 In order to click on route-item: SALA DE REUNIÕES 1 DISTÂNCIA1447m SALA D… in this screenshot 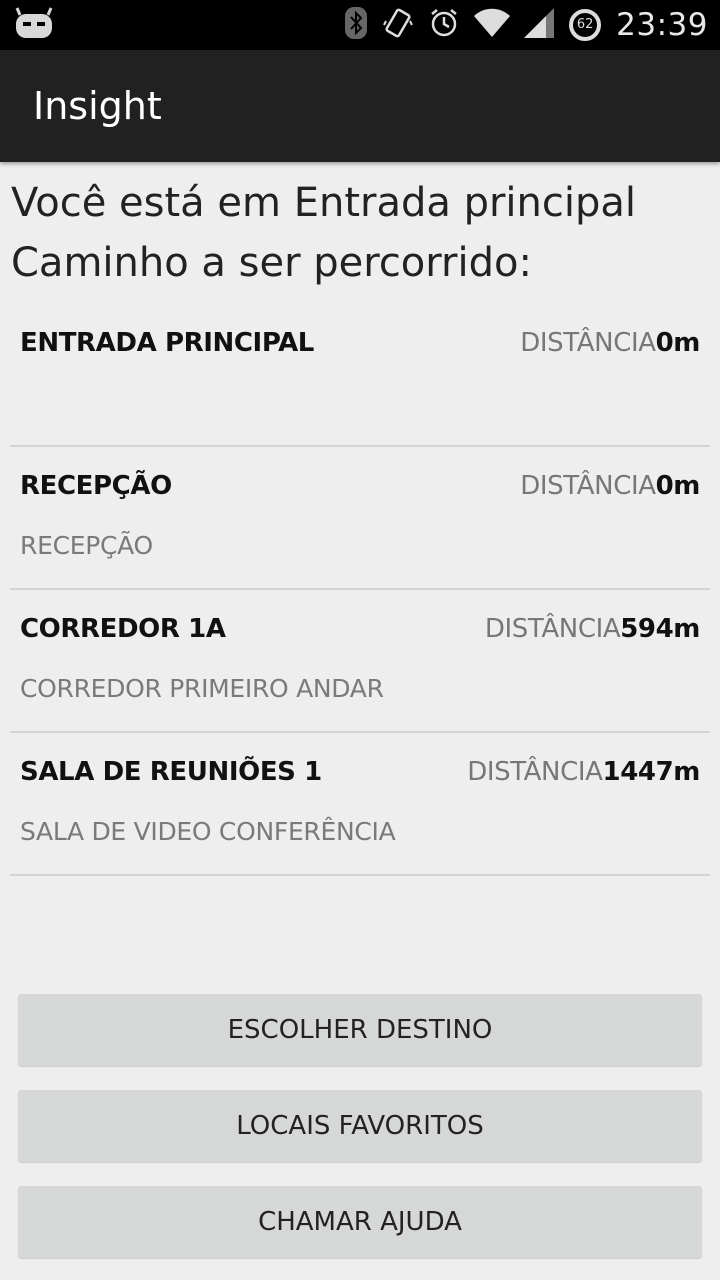, I will do `click(360, 804)`.